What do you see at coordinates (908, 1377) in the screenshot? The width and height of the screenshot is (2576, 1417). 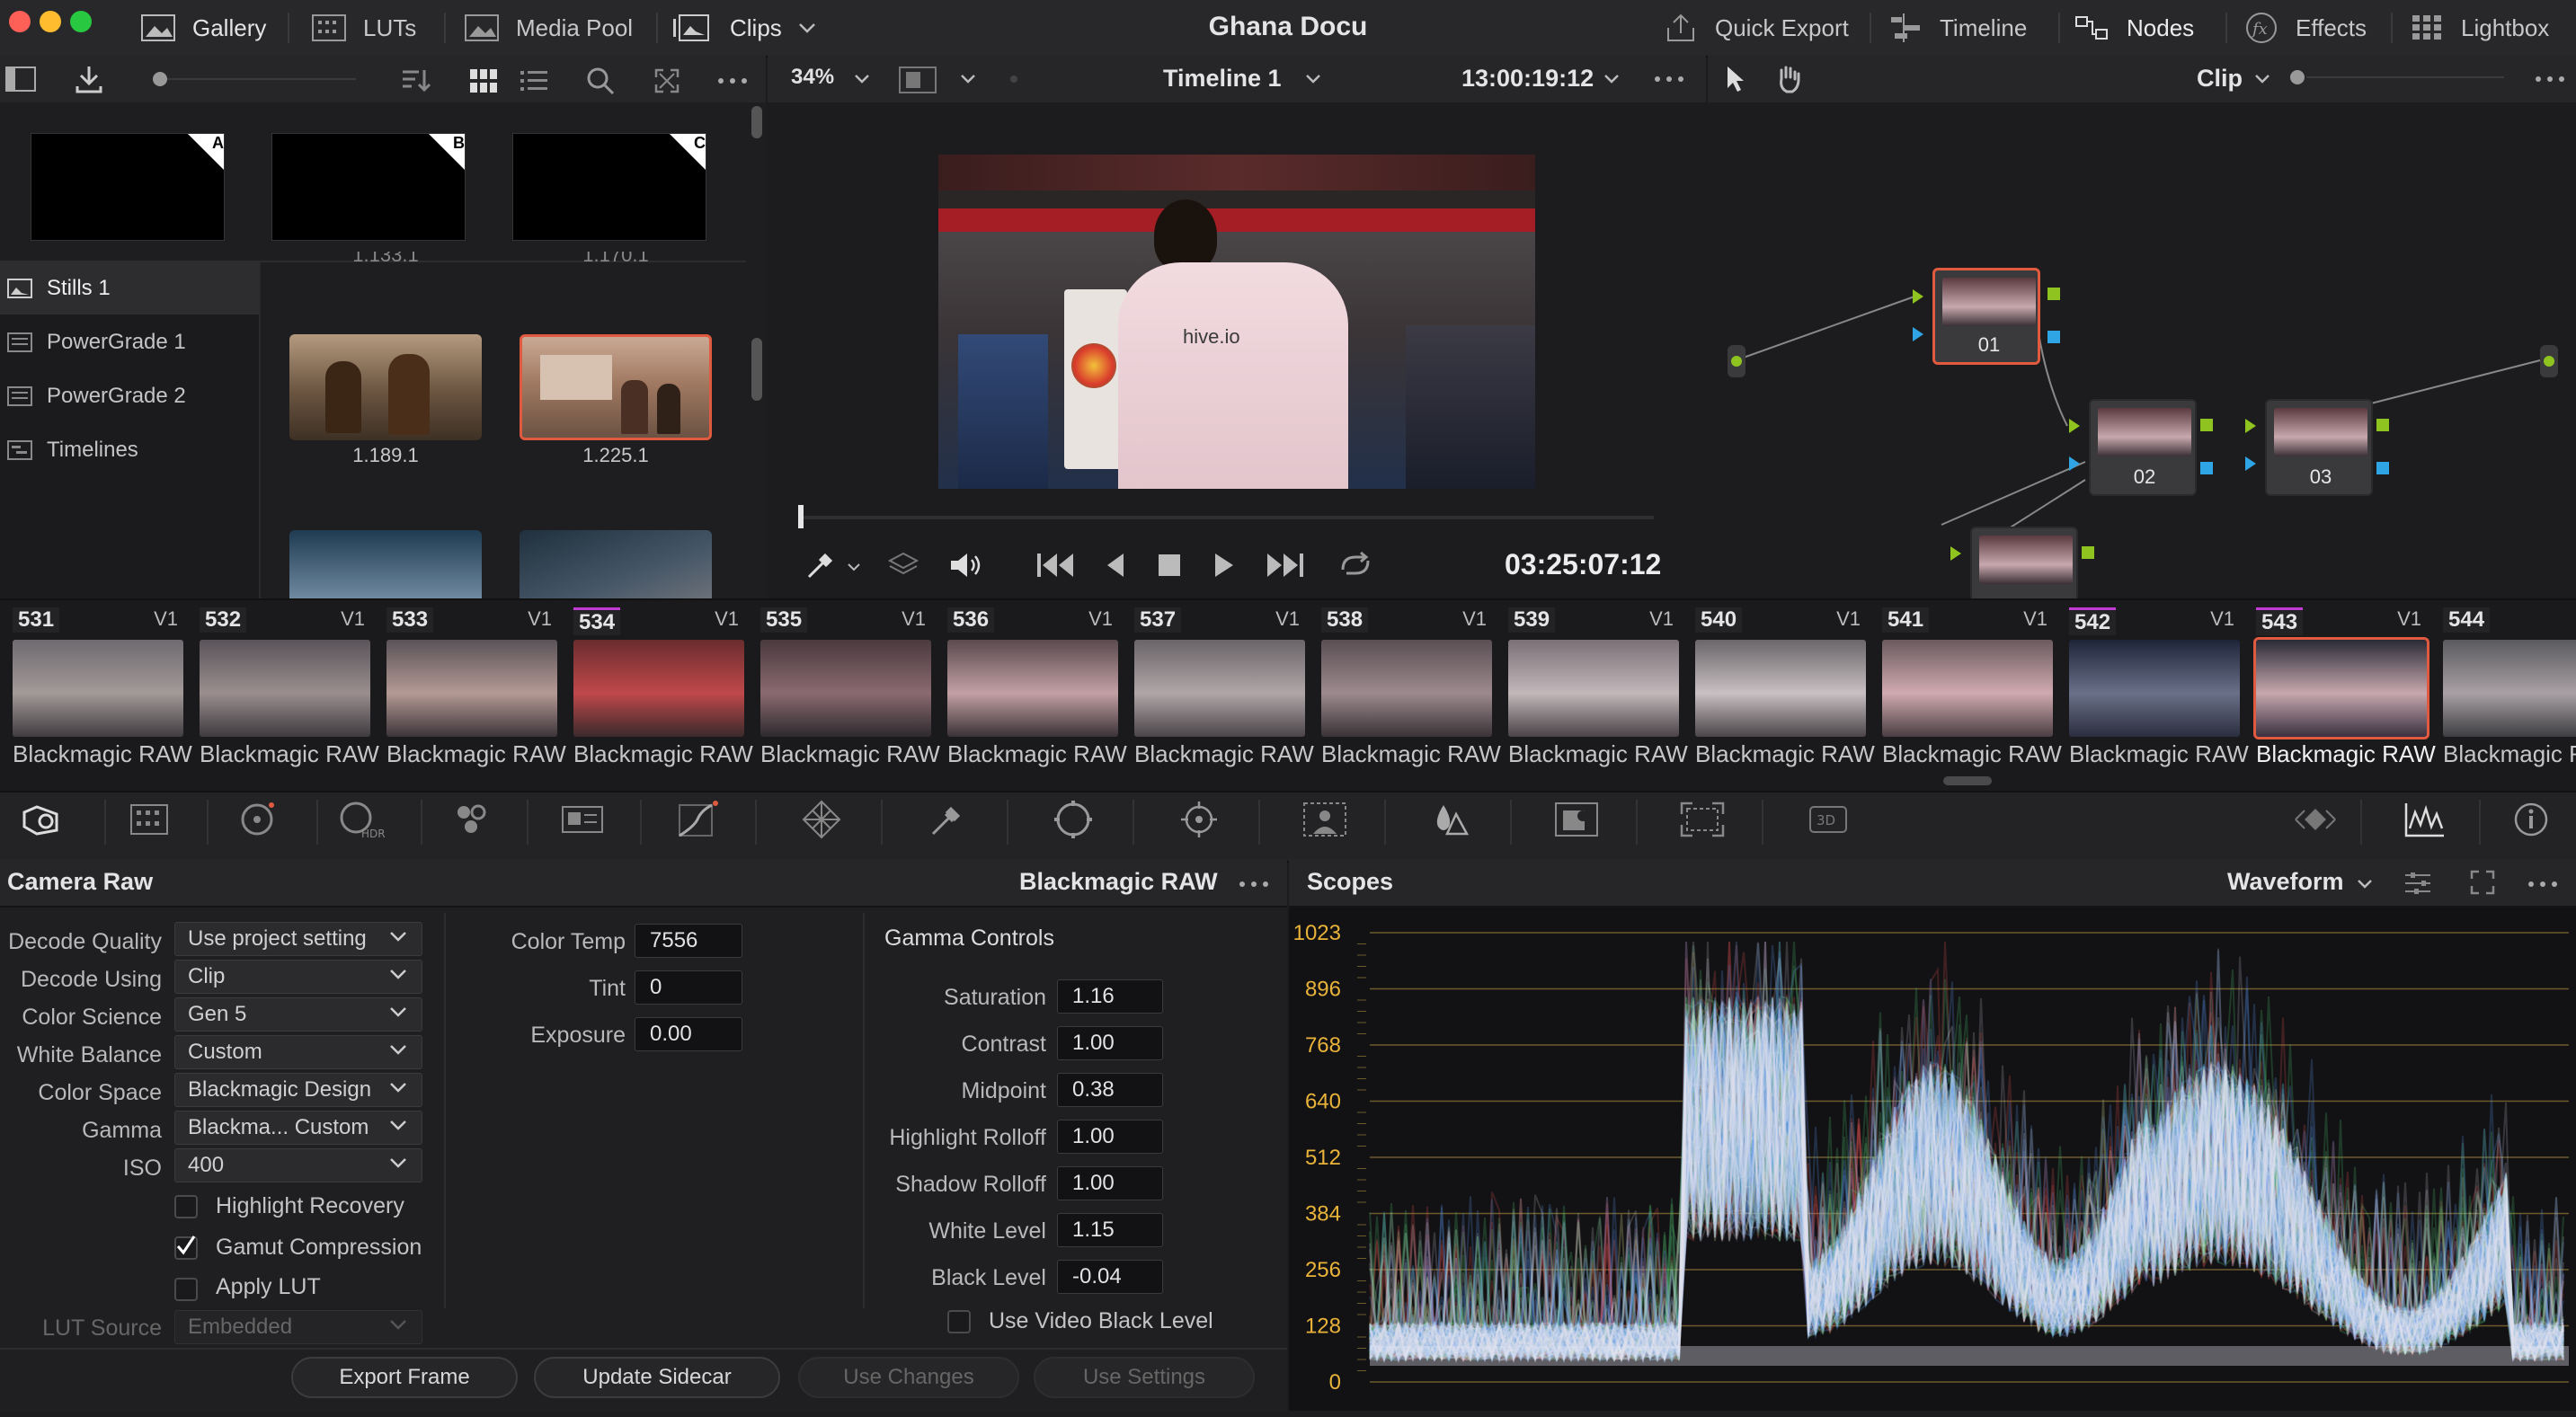 I see `use-changes-button: Use Changes` at bounding box center [908, 1377].